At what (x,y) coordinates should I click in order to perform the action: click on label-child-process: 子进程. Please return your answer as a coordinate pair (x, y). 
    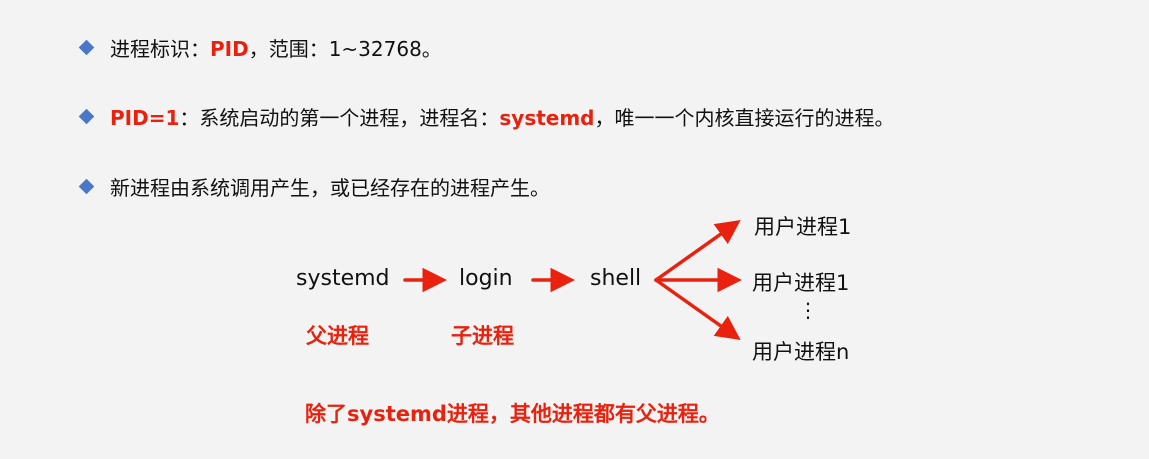
    Looking at the image, I should click on (482, 336).